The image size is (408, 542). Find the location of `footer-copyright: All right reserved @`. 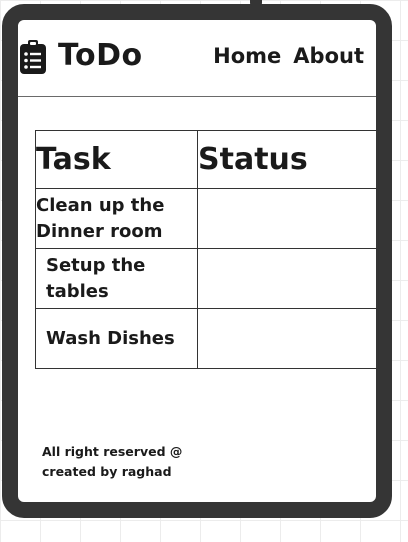

footer-copyright: All right reserved @ is located at coordinates (112, 451).